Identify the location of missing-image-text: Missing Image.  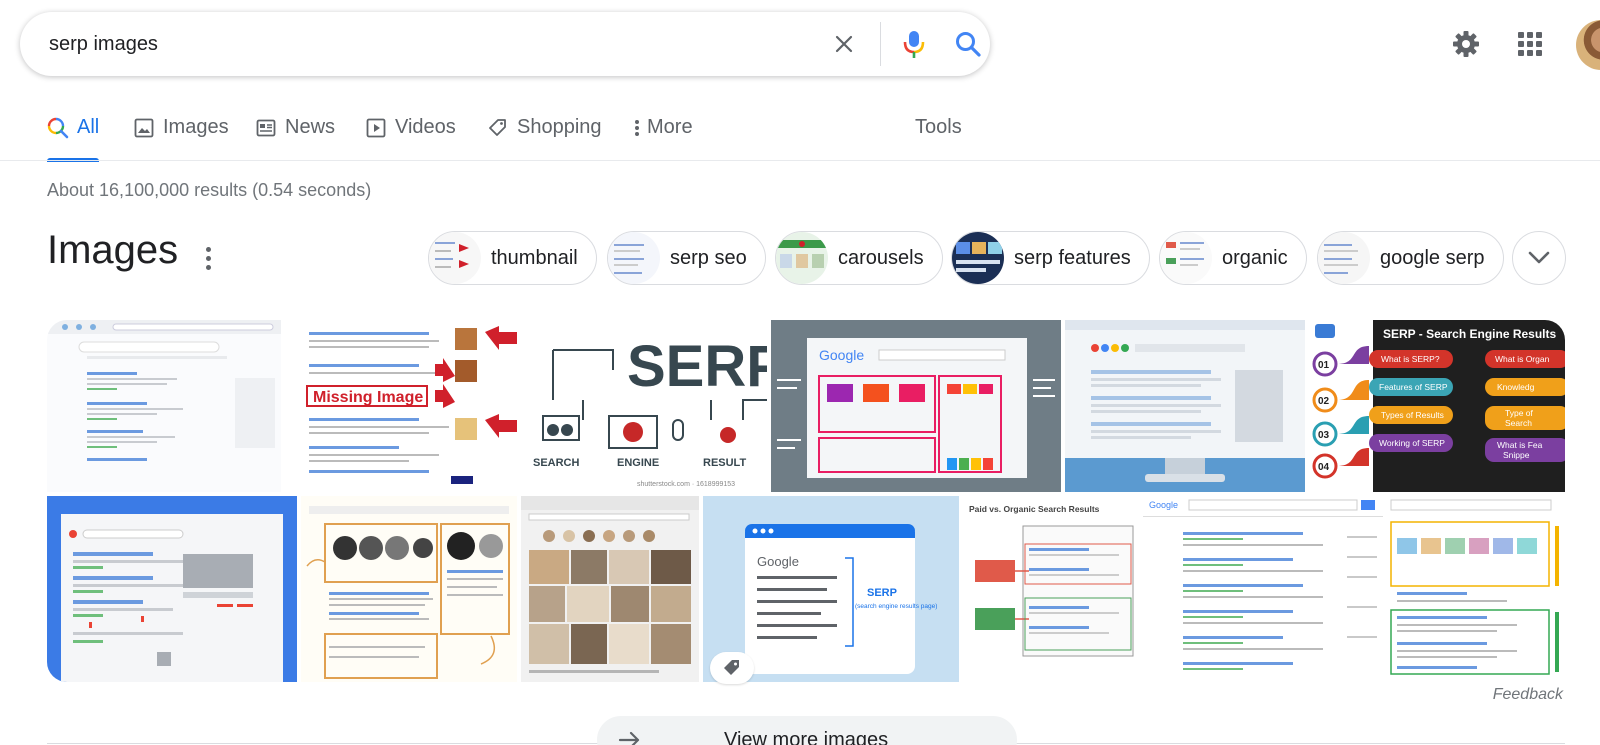
(368, 397).